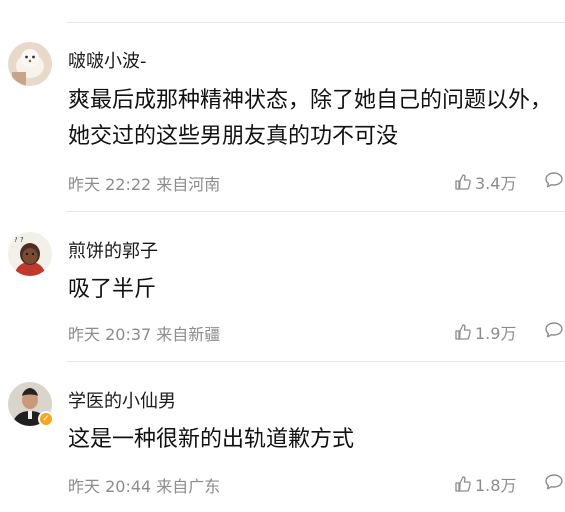  I want to click on top-divider, so click(315, 22).